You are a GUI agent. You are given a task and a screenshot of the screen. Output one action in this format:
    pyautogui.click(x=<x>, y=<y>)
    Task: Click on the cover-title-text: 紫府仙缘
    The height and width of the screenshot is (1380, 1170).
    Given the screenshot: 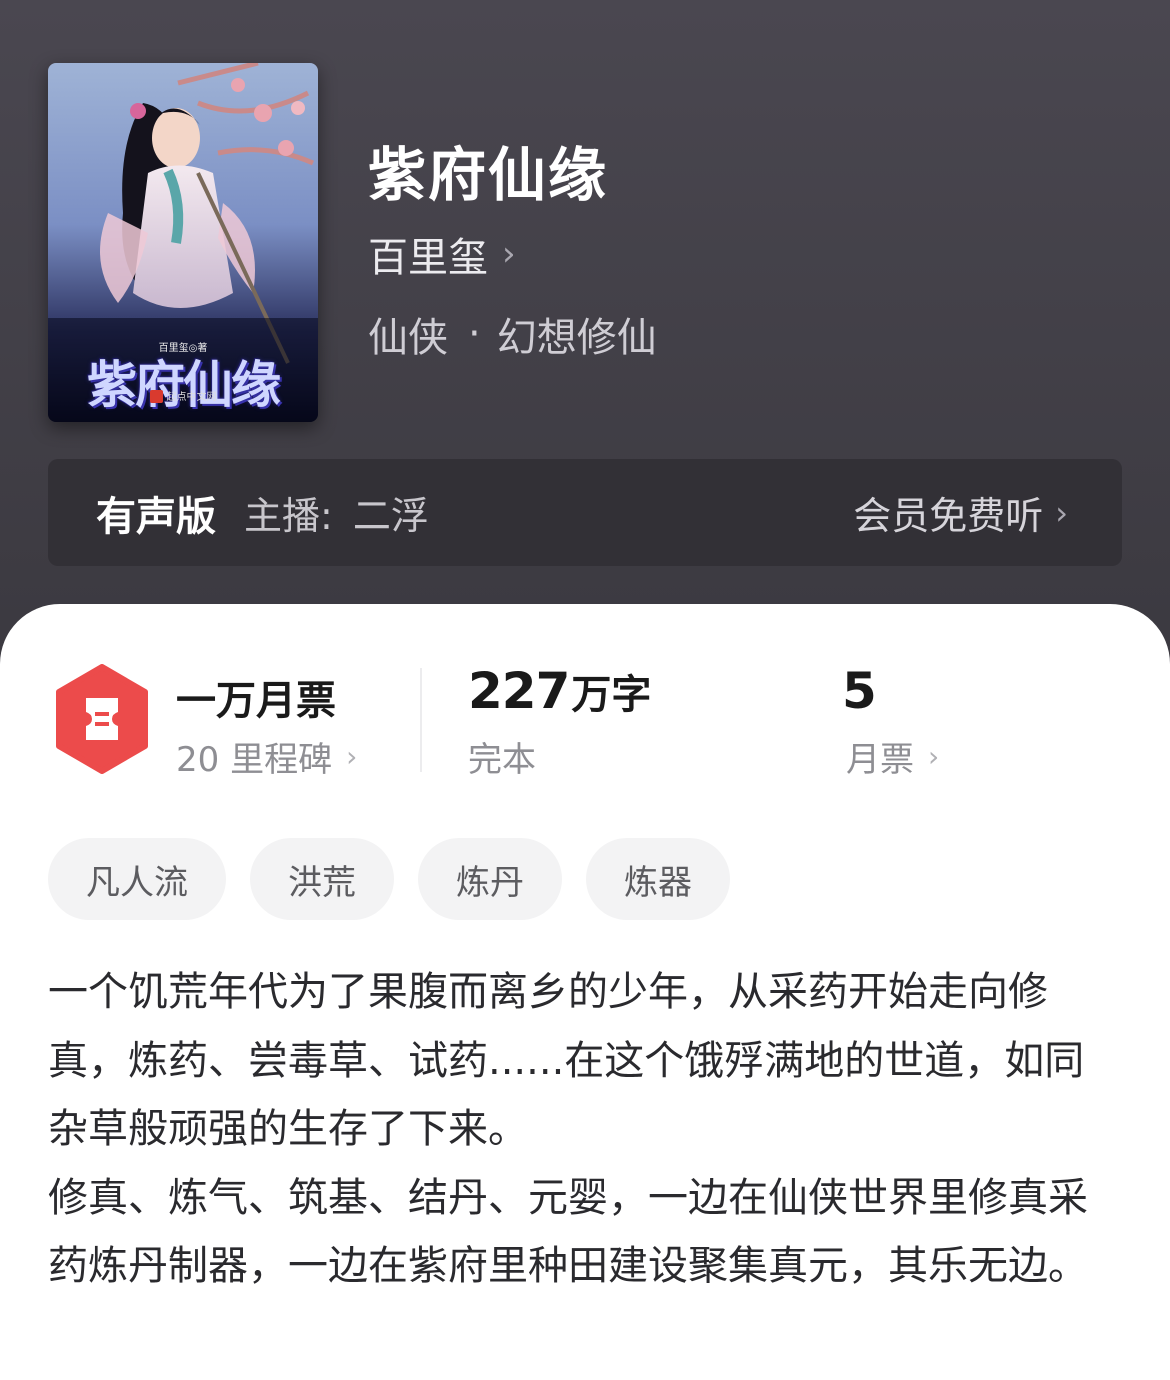 What is the action you would take?
    pyautogui.click(x=184, y=384)
    